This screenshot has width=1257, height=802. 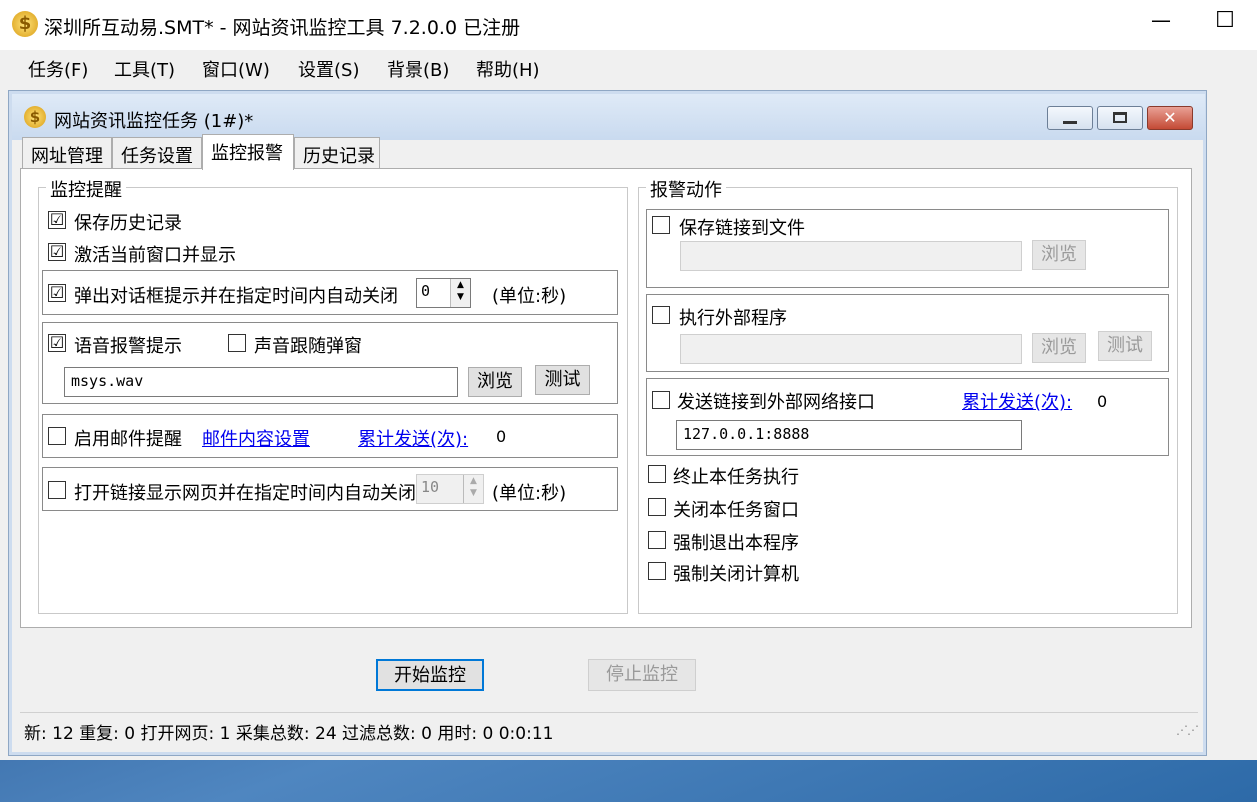 What do you see at coordinates (746, 434) in the screenshot?
I see `send-network-address-value: 127.0.0.1:8888` at bounding box center [746, 434].